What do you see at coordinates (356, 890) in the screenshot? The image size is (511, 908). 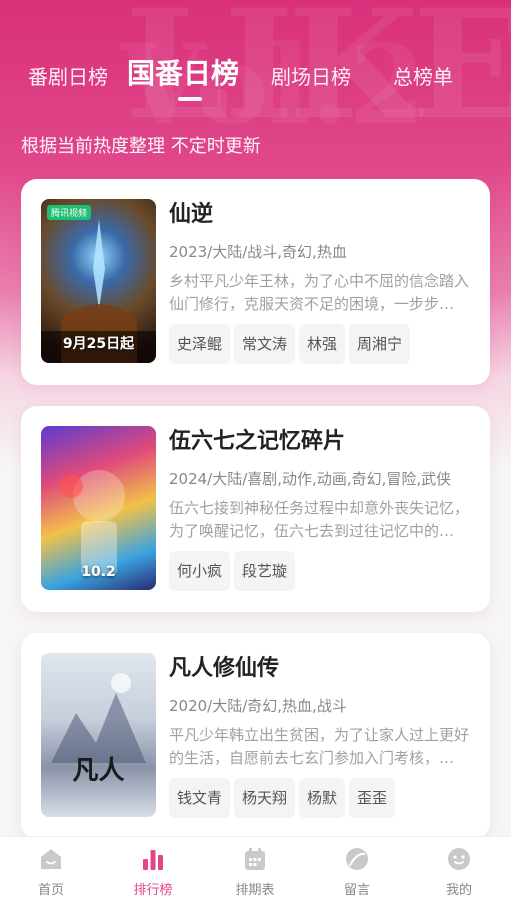 I see `nav-label: 留言` at bounding box center [356, 890].